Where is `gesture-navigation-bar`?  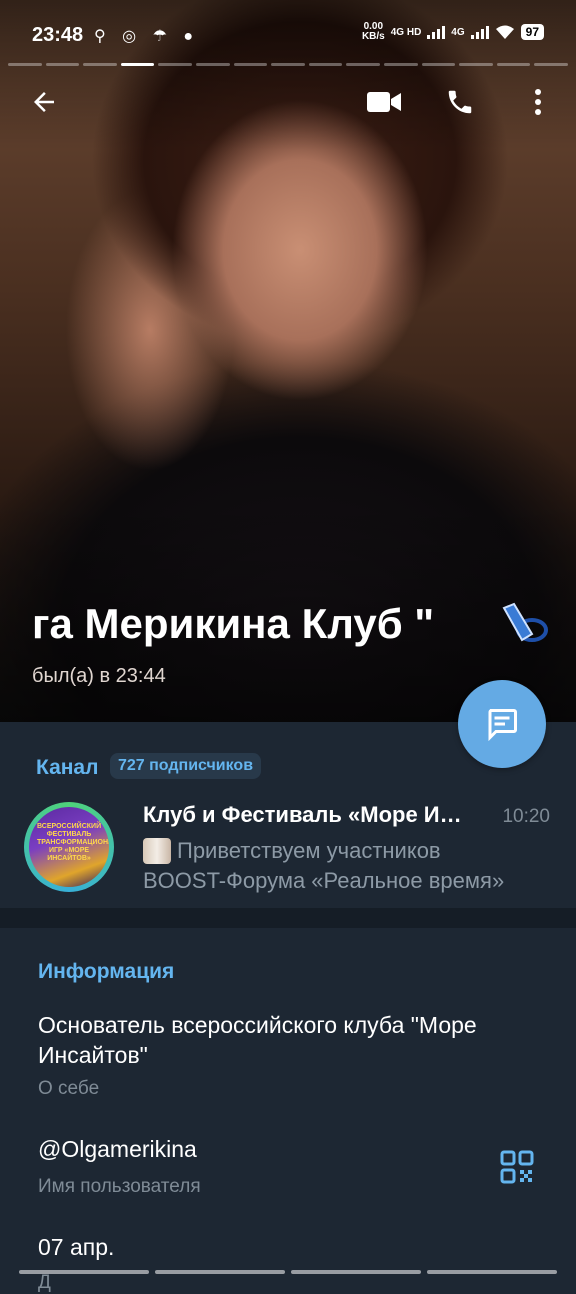
gesture-navigation-bar is located at coordinates (288, 1275).